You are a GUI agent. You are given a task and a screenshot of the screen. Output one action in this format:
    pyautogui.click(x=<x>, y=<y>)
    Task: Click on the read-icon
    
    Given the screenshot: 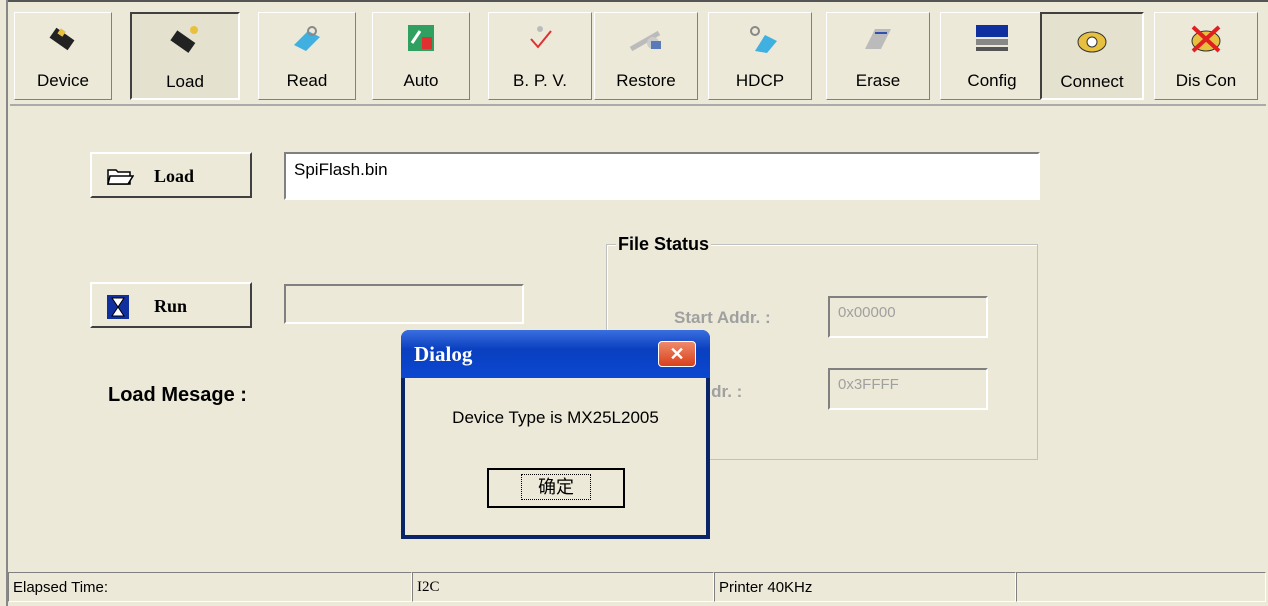 What is the action you would take?
    pyautogui.click(x=307, y=38)
    